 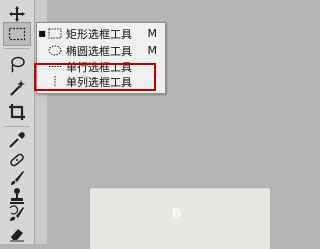 I want to click on crop-tool, so click(x=17, y=112).